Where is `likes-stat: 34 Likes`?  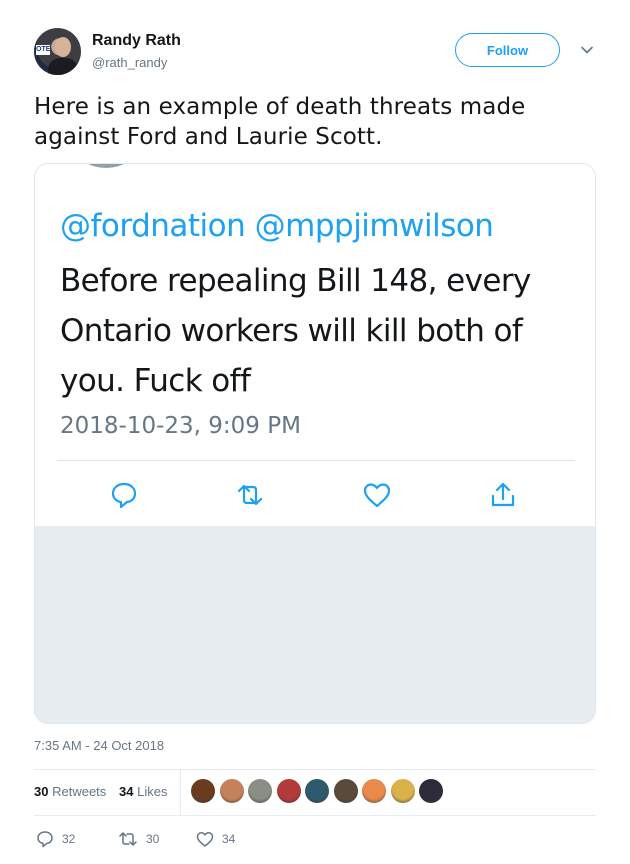
likes-stat: 34 Likes is located at coordinates (143, 791).